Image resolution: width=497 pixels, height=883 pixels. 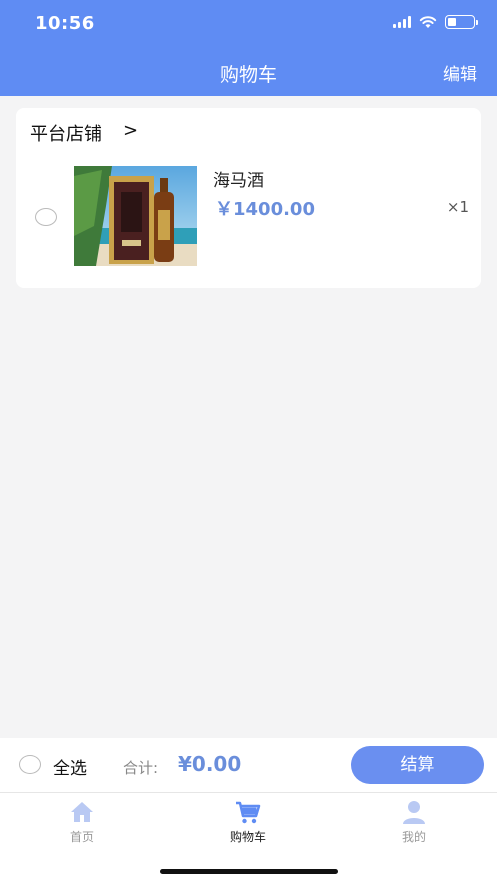 I want to click on product-price: ￥1400.00, so click(x=265, y=209).